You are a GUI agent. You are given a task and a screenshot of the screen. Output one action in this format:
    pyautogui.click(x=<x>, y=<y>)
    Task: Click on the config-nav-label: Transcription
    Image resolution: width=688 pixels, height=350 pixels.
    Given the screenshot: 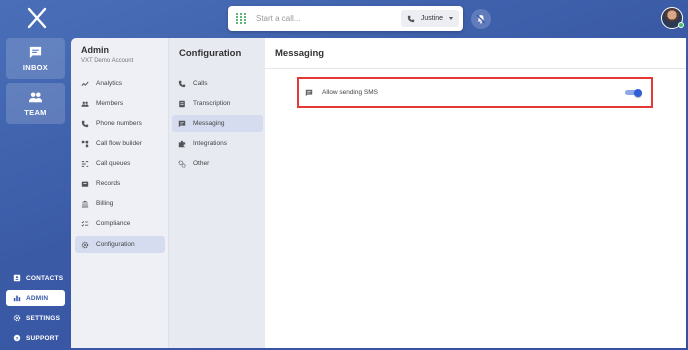 What is the action you would take?
    pyautogui.click(x=212, y=103)
    